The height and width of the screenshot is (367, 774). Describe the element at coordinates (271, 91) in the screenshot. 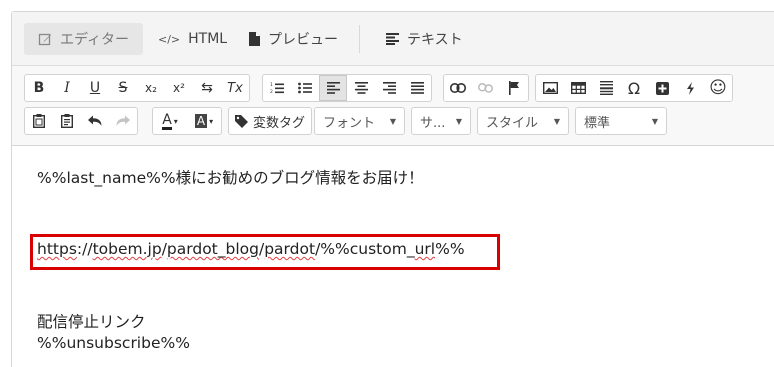

I see `svg-text: 2` at that location.